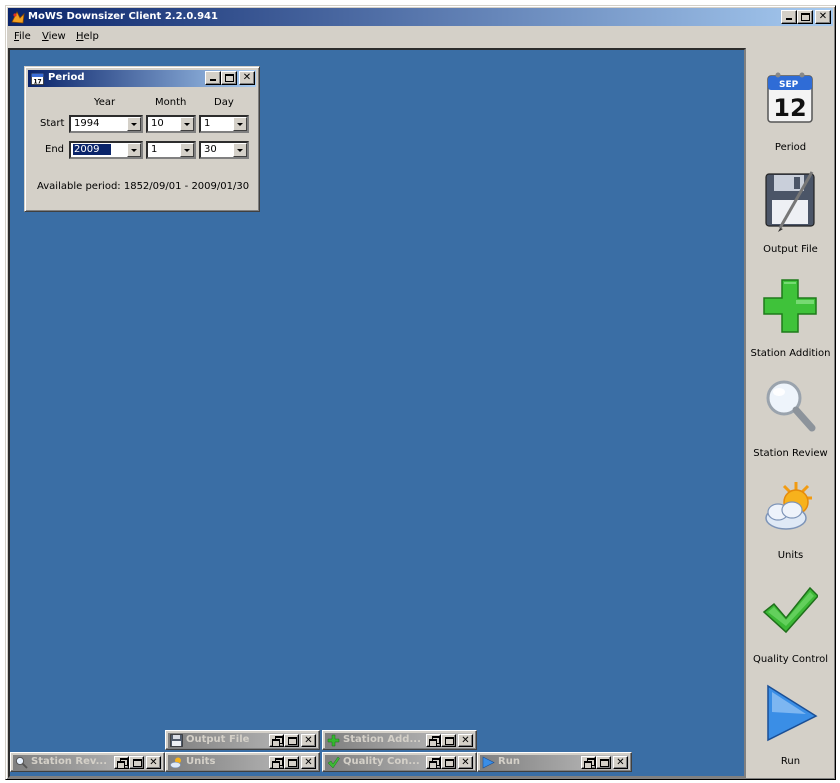 The image size is (840, 783). What do you see at coordinates (201, 761) in the screenshot?
I see `minimized-title: Units` at bounding box center [201, 761].